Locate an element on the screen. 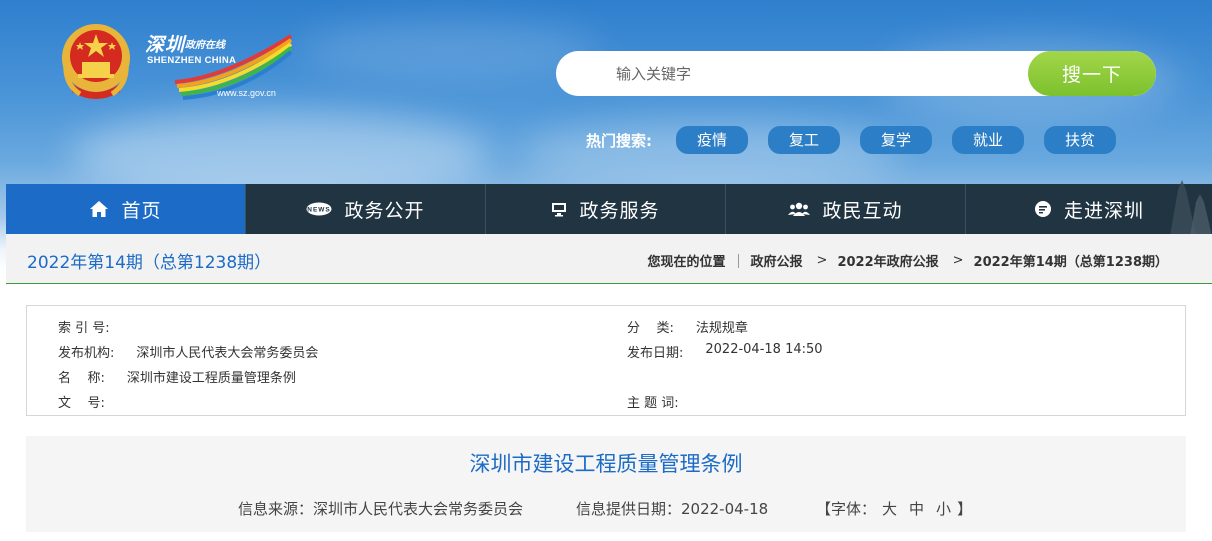  nav-item-services: 政务服务 is located at coordinates (606, 209).